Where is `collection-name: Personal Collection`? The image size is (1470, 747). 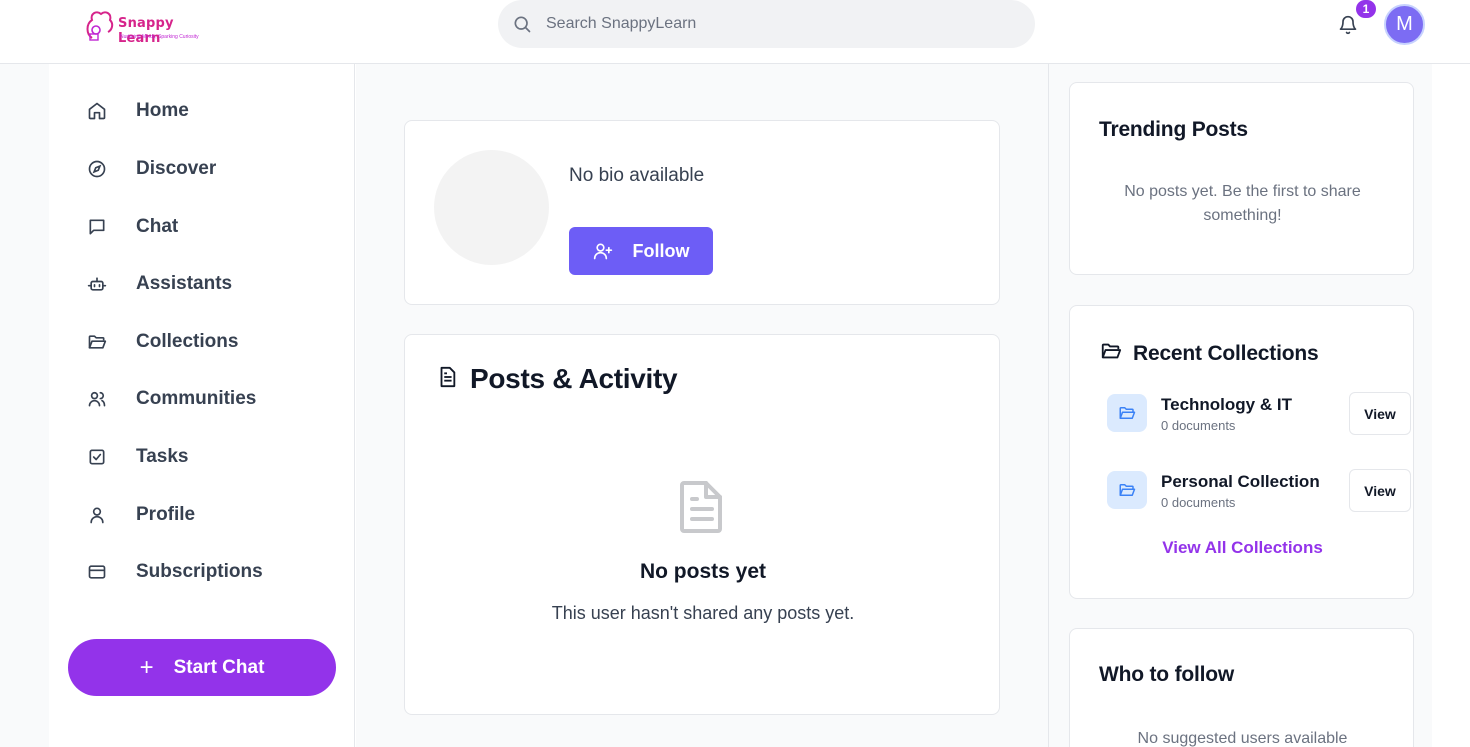
collection-name: Personal Collection is located at coordinates (1240, 481).